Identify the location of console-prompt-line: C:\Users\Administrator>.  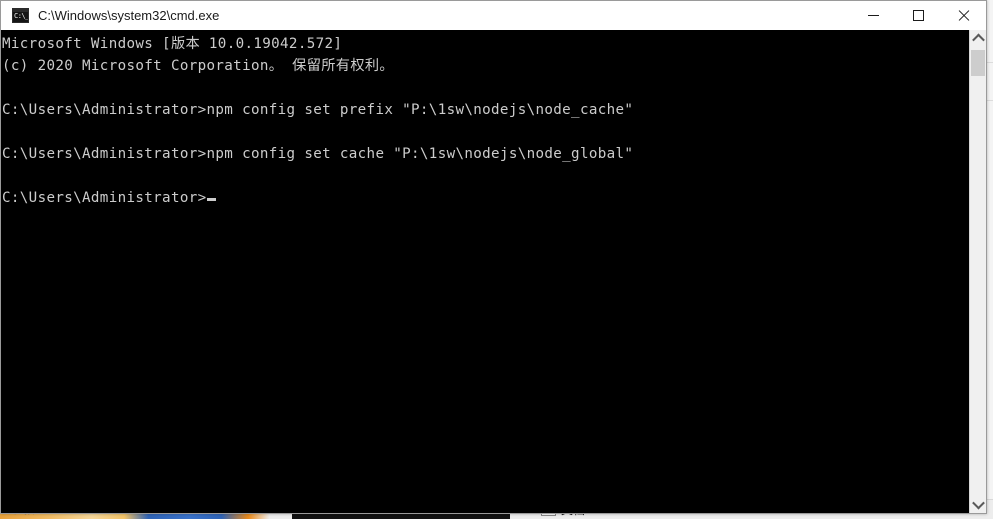
(485, 198).